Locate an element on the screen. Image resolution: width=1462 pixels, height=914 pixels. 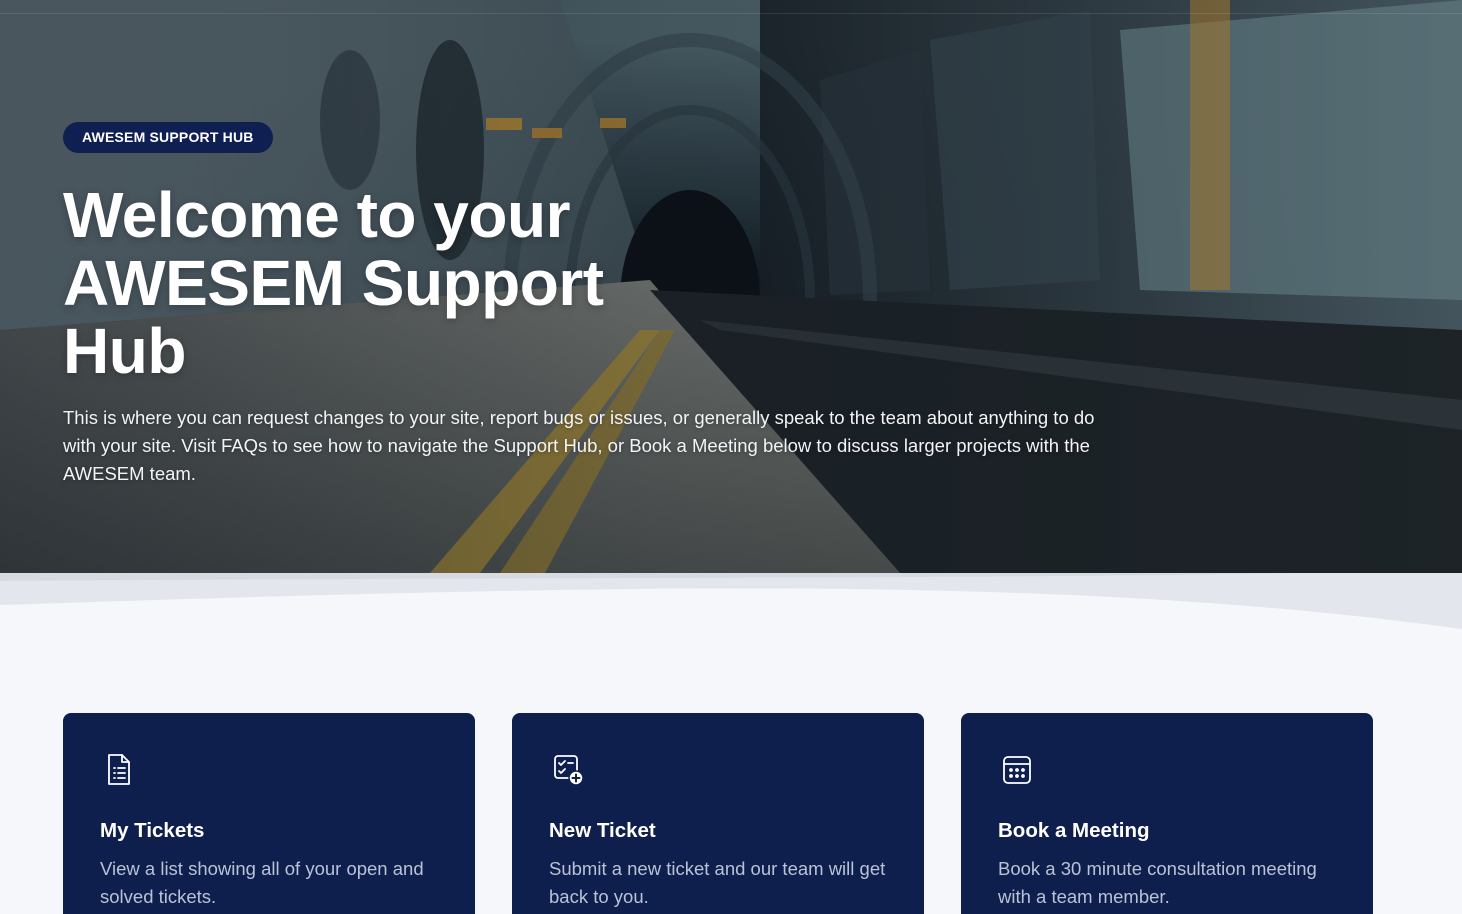
document-list-icon is located at coordinates (119, 769).